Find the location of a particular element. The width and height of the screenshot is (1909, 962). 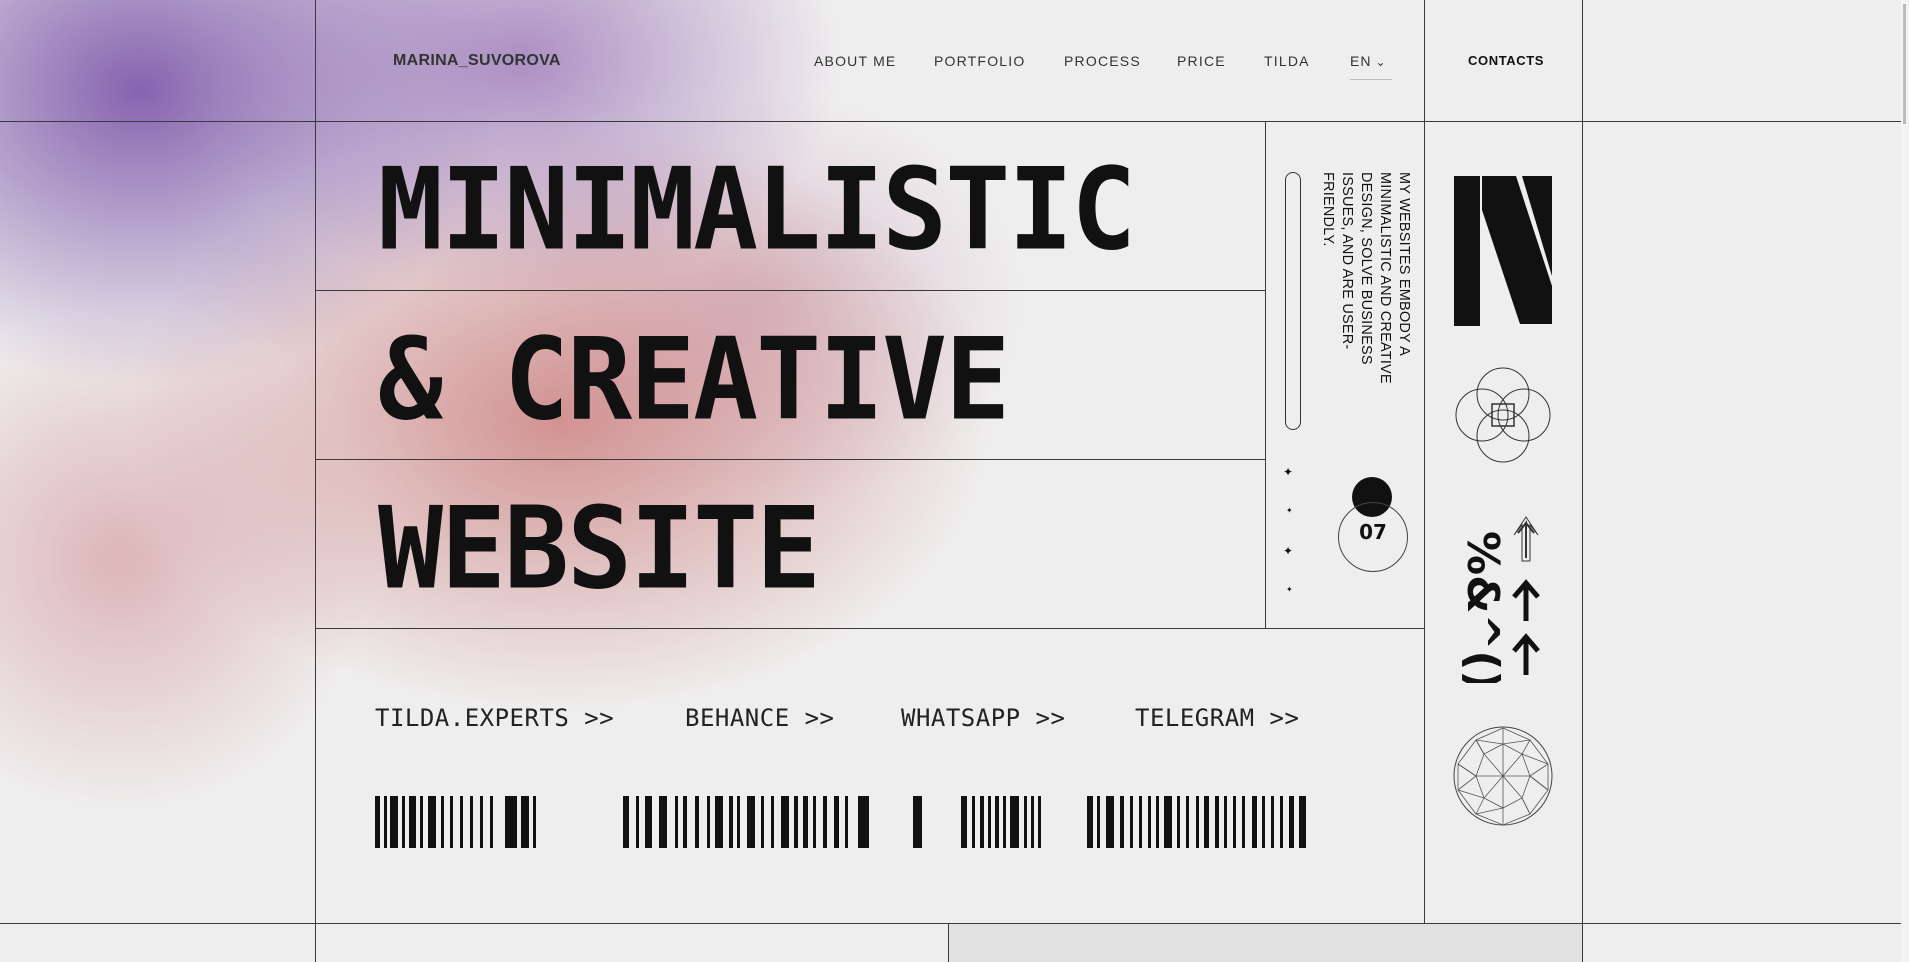

link-whatsapp: WHATSAPP >> is located at coordinates (983, 718).